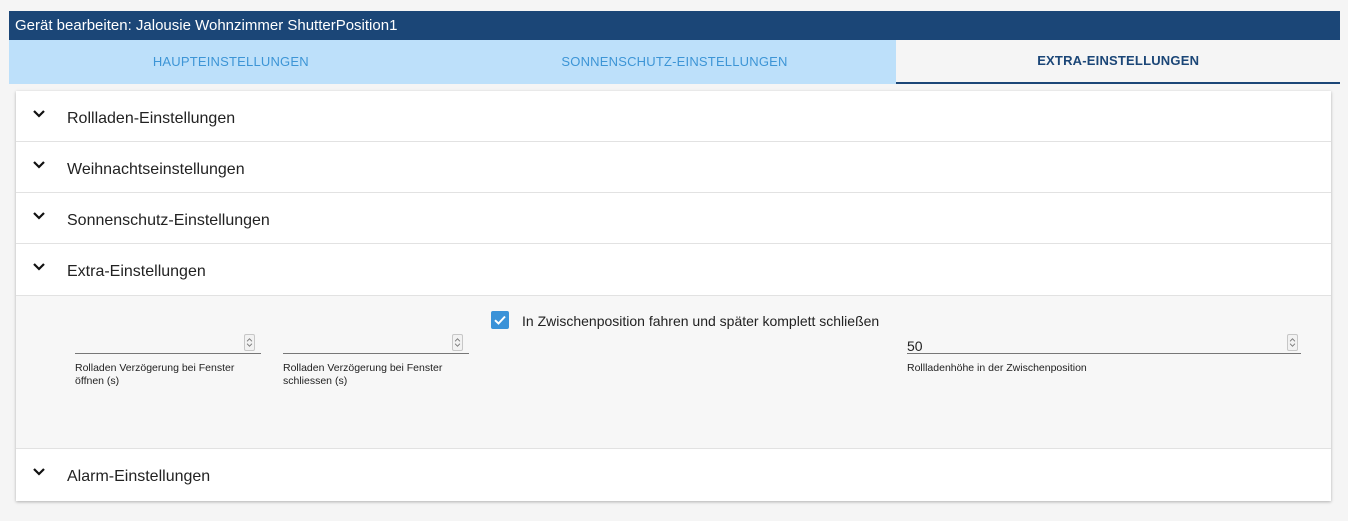 This screenshot has width=1348, height=521. What do you see at coordinates (673, 475) in the screenshot?
I see `accordion-alarm-einstellungen: Alarm-Einstellungen` at bounding box center [673, 475].